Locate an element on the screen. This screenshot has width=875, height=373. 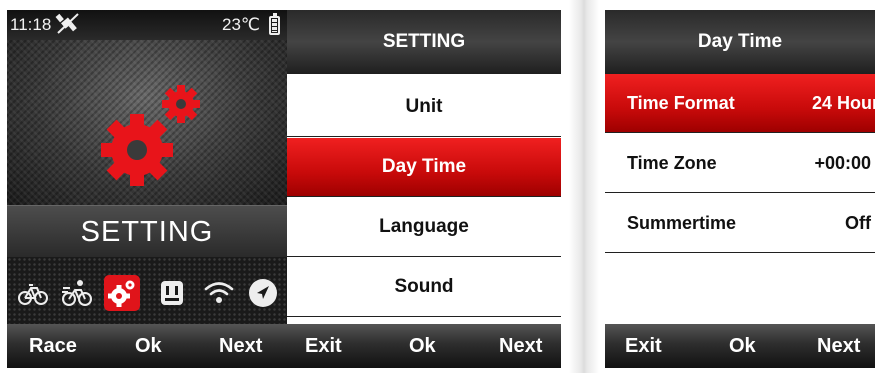
time-format-value: 24 Hour is located at coordinates (843, 103).